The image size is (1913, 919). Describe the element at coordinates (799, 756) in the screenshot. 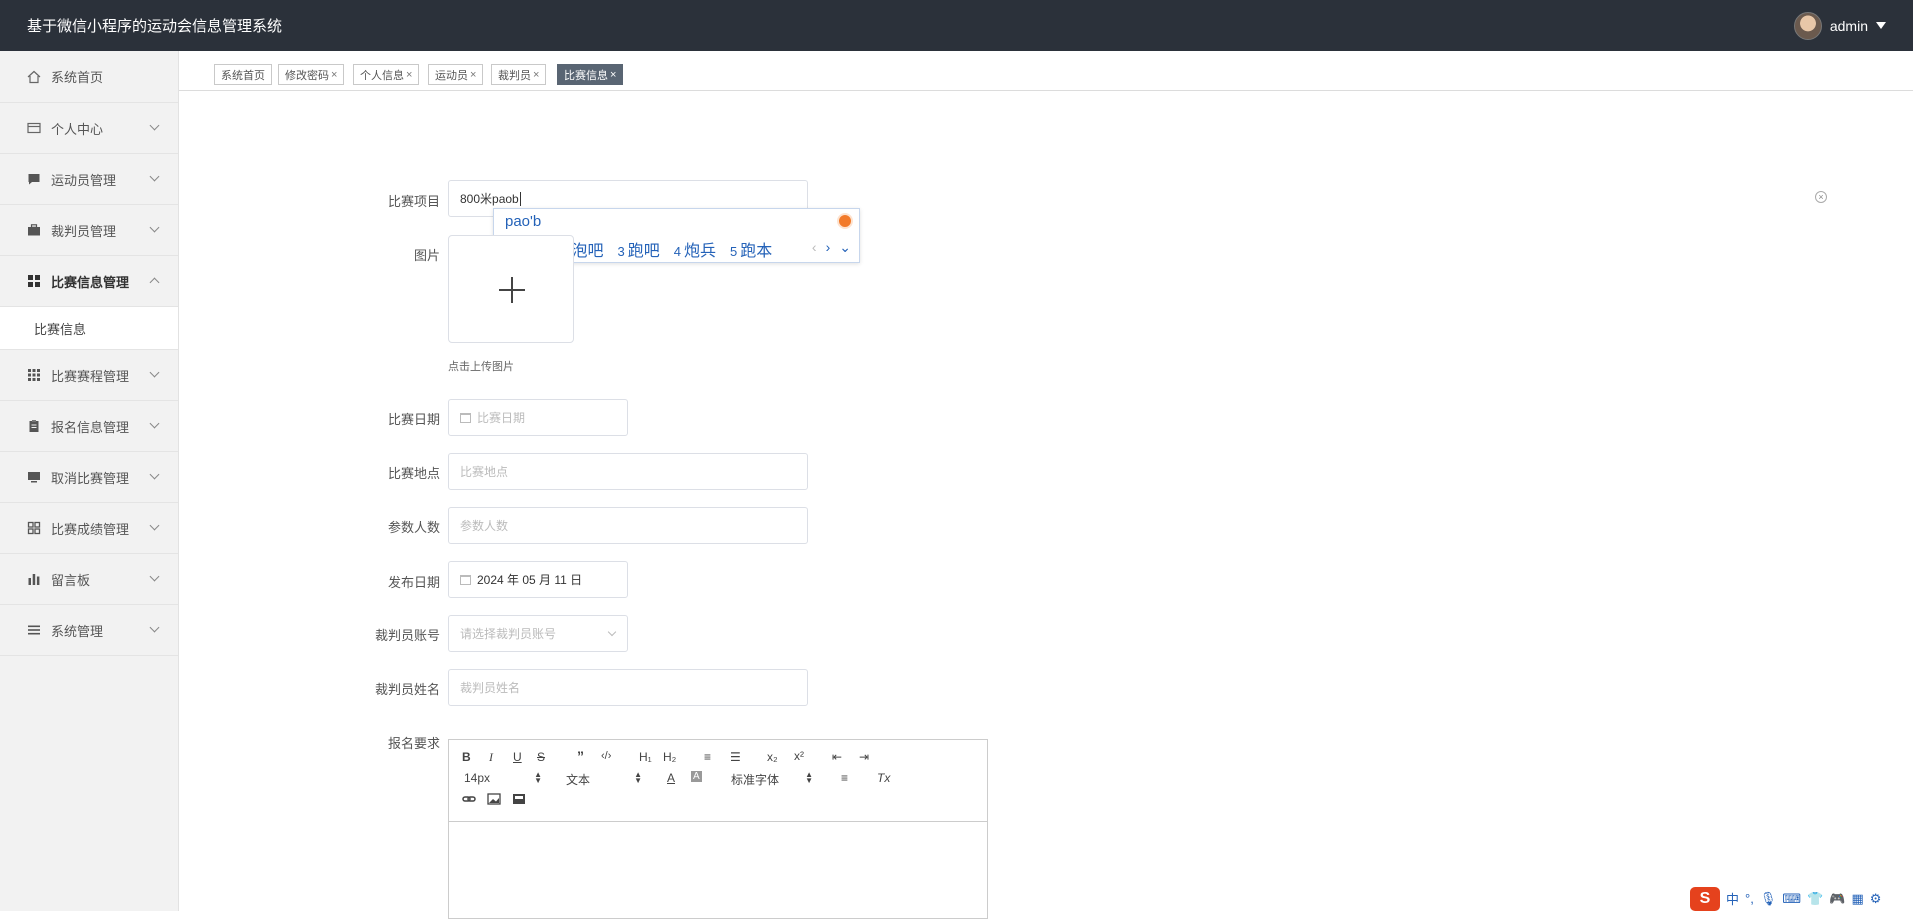

I see `superscript-icon: x²` at that location.